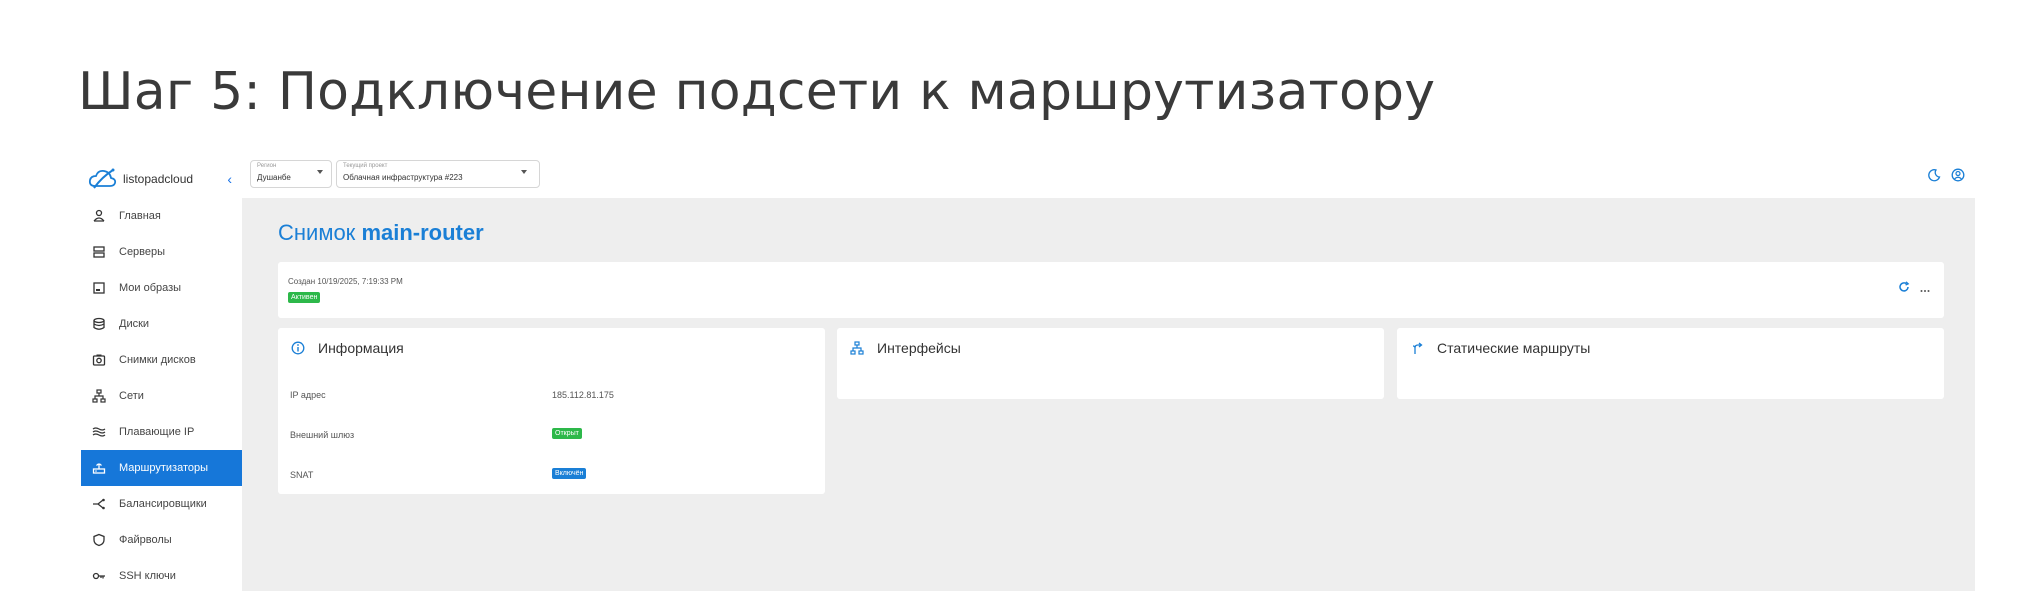 This screenshot has height=605, width=2027. I want to click on sidebar-item-images: Мои образы, so click(161, 288).